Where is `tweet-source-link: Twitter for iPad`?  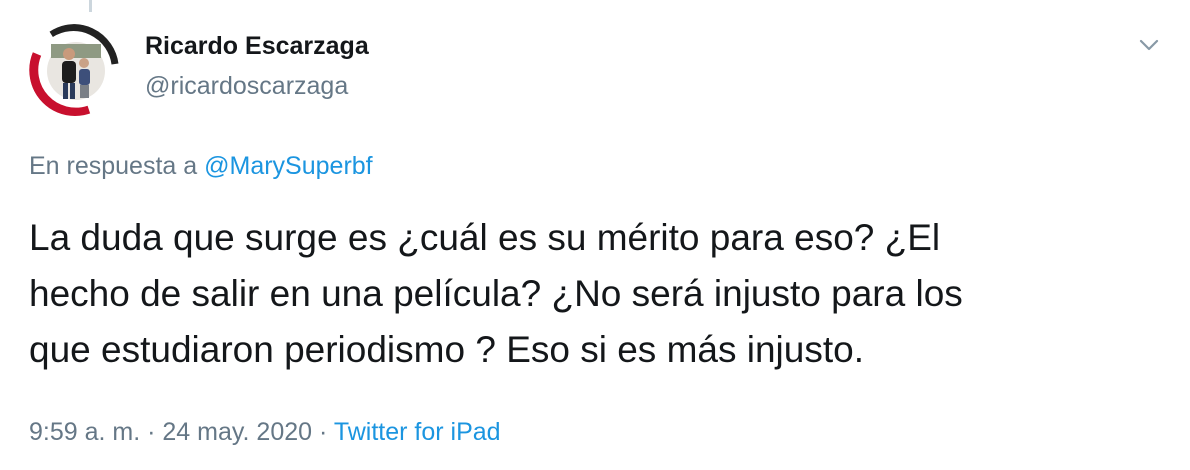 tweet-source-link: Twitter for iPad is located at coordinates (417, 432).